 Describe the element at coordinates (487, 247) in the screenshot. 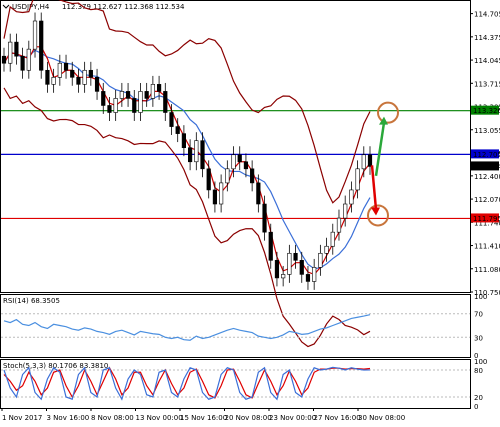

I see `price-tick-label: 111.410` at that location.